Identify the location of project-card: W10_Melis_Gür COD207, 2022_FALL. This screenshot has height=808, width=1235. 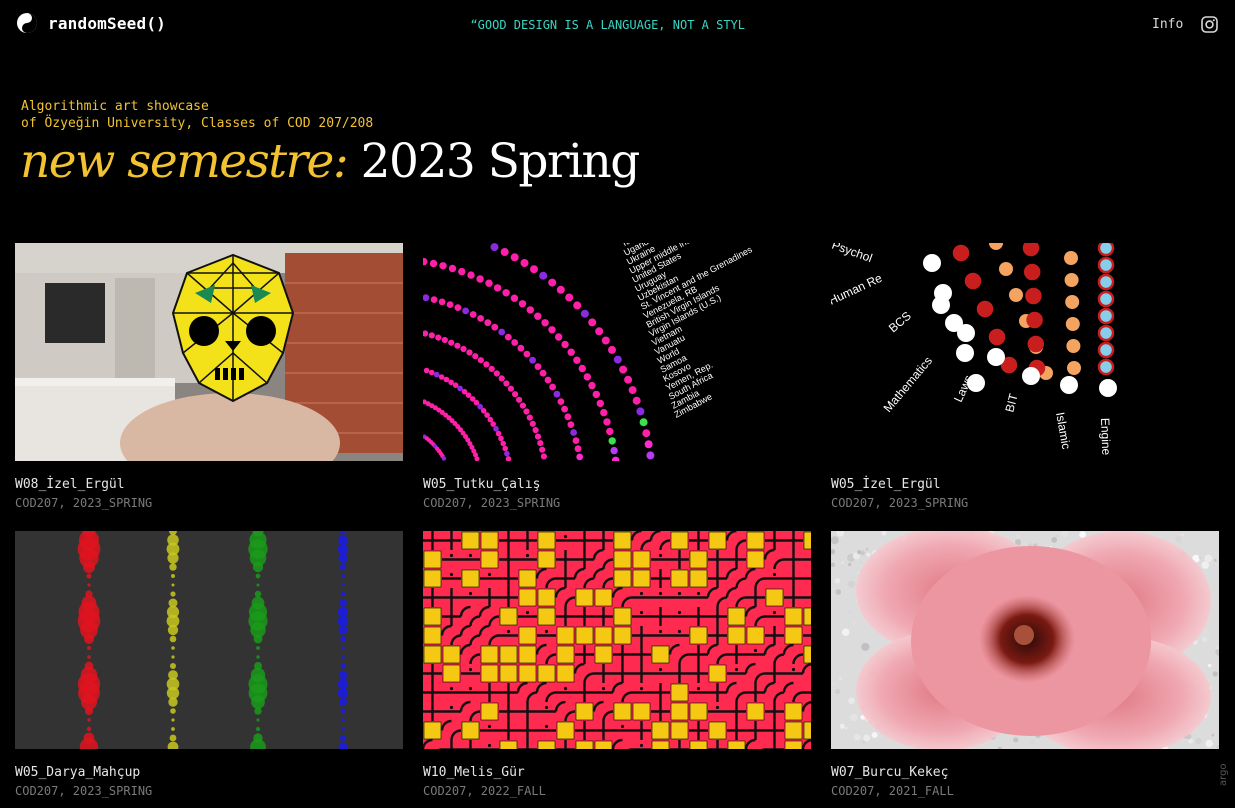
(617, 664).